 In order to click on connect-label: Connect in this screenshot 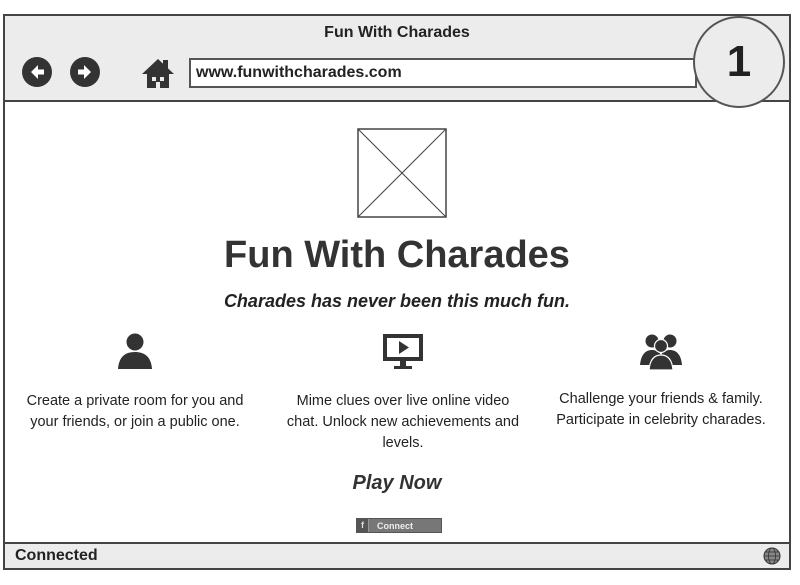, I will do `click(395, 525)`.